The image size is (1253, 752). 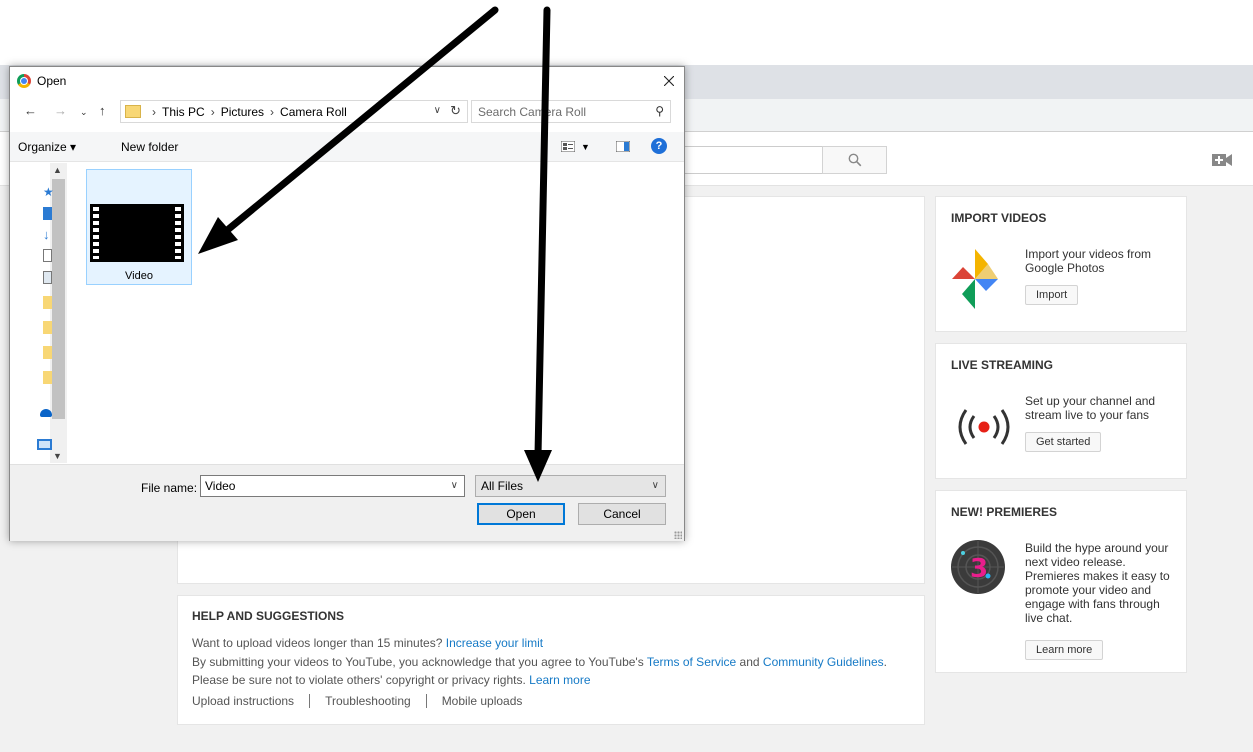 What do you see at coordinates (1064, 650) in the screenshot?
I see `learn-more-button: Learn more` at bounding box center [1064, 650].